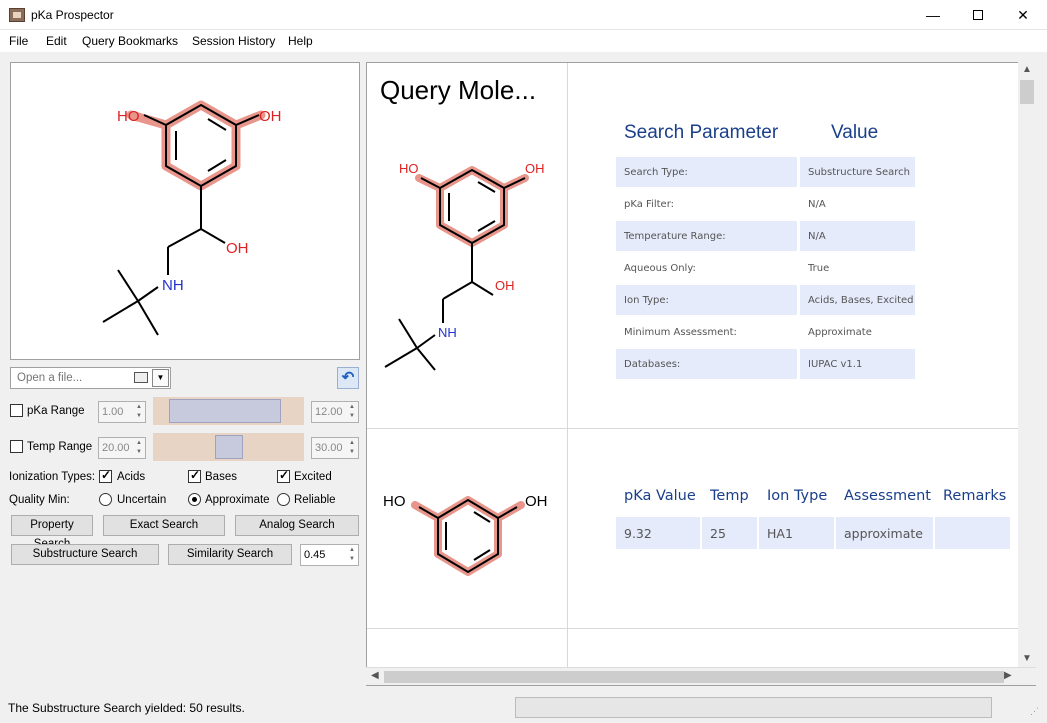 This screenshot has width=1047, height=723. Describe the element at coordinates (1023, 15) in the screenshot. I see `close-button: ✕` at that location.